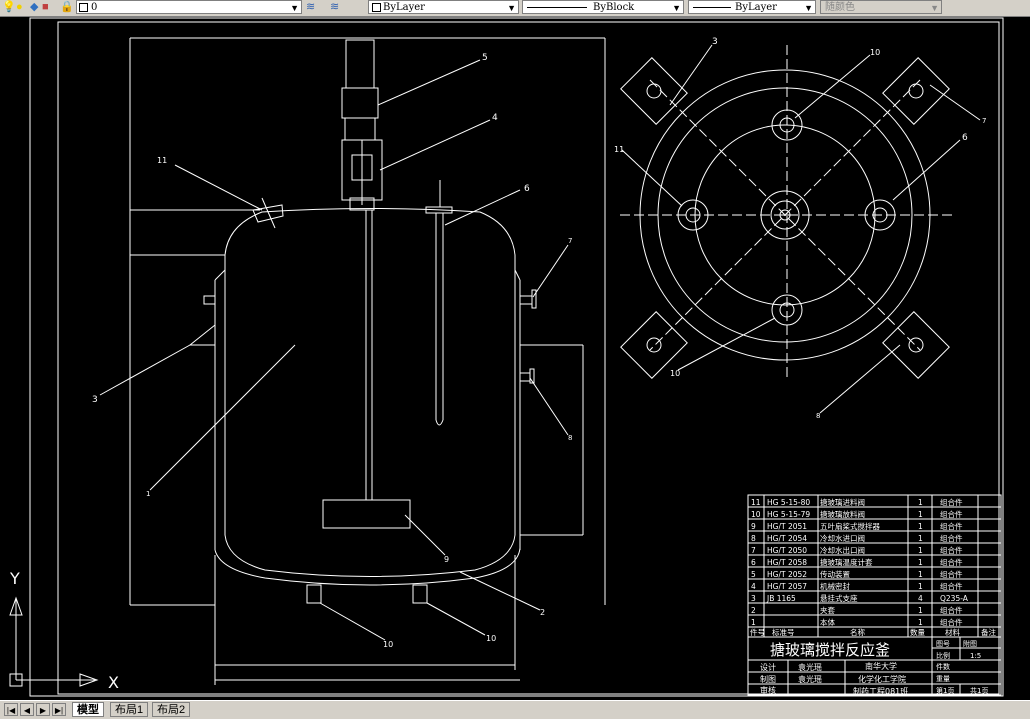  What do you see at coordinates (171, 709) in the screenshot?
I see `tab-layout2: 布局2` at bounding box center [171, 709].